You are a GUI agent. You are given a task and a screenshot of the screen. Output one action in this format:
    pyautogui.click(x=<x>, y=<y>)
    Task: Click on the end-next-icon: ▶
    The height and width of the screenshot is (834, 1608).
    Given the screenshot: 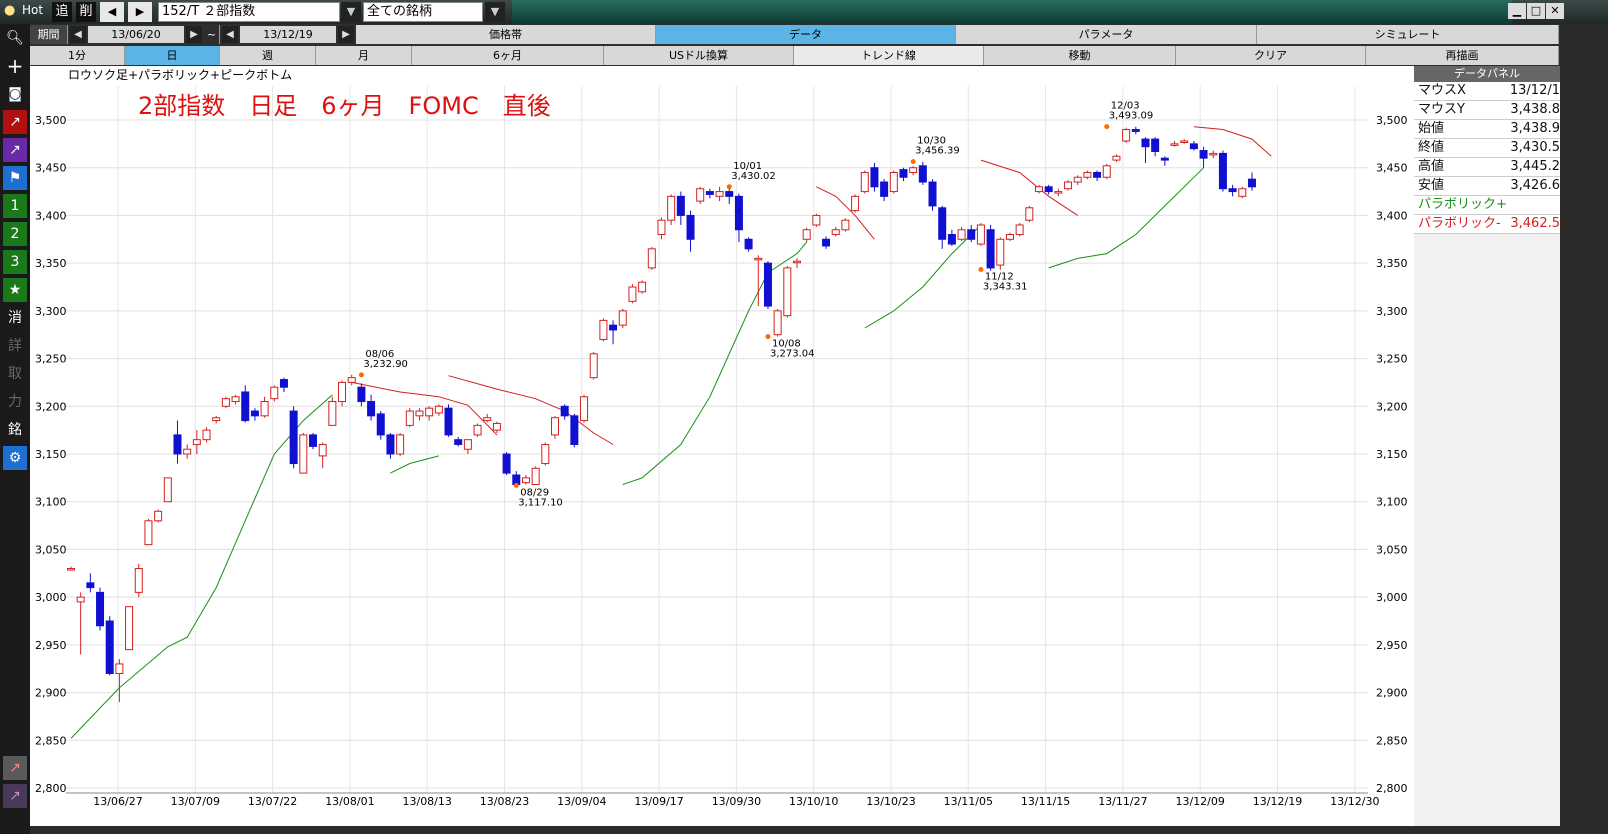 What is the action you would take?
    pyautogui.click(x=346, y=34)
    